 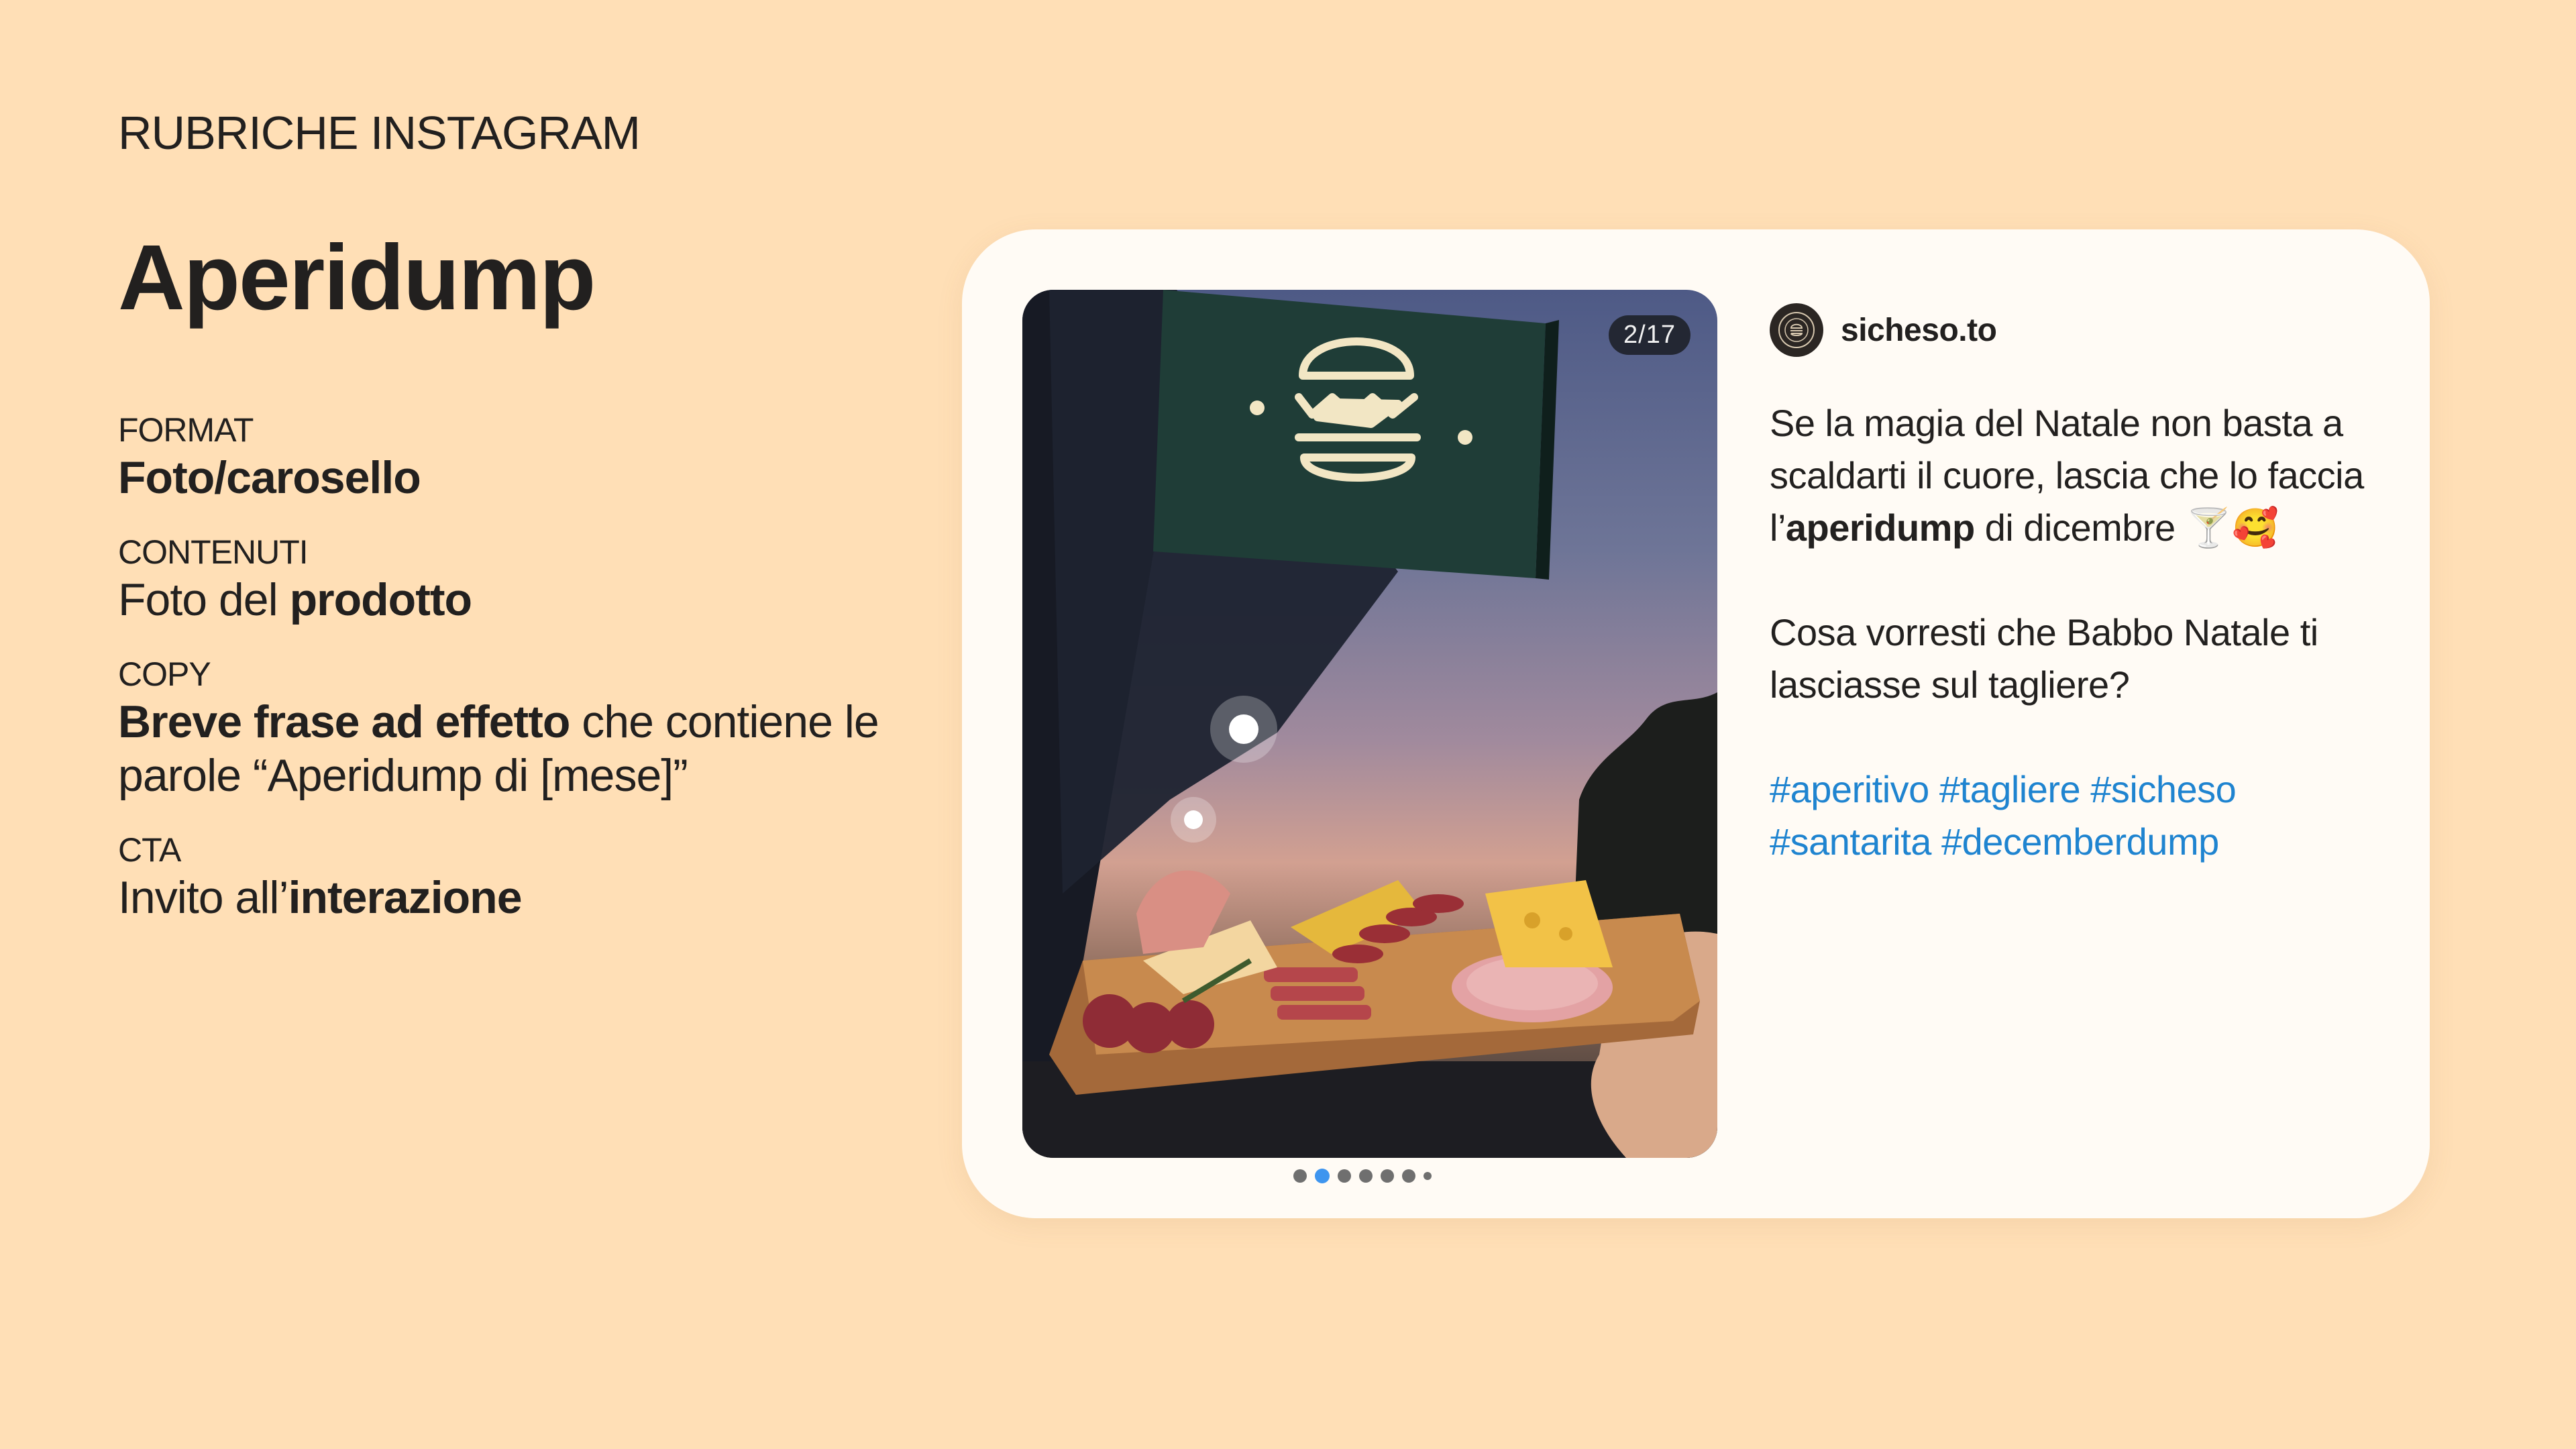 I want to click on section-title: Aperidump, so click(x=357, y=277).